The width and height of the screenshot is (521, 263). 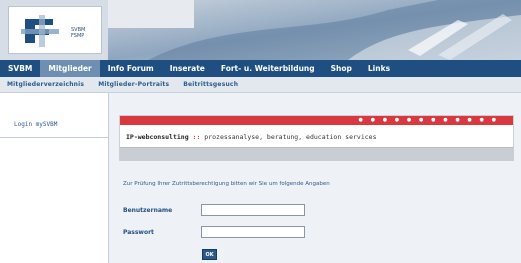 I want to click on password-label: Passwort, so click(x=138, y=232).